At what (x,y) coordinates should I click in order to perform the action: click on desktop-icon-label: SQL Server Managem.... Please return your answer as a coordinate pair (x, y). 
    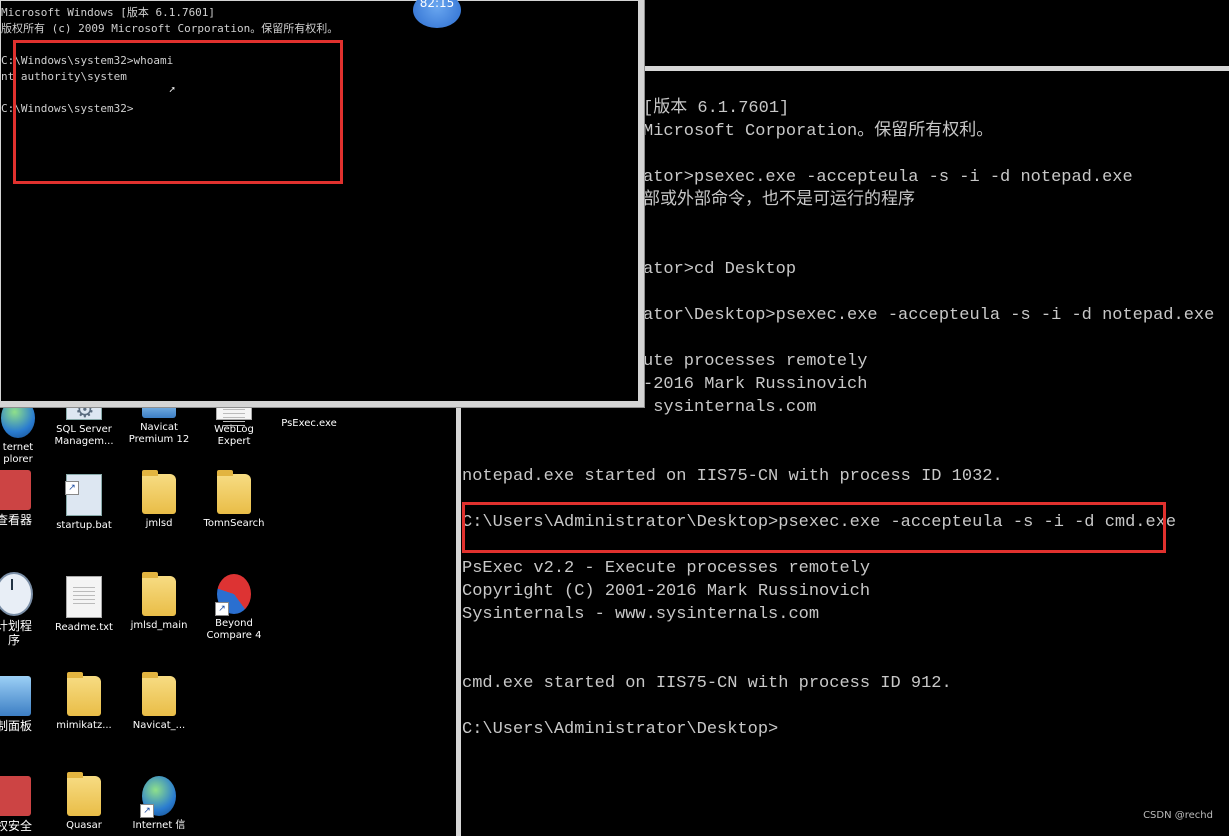
    Looking at the image, I should click on (84, 435).